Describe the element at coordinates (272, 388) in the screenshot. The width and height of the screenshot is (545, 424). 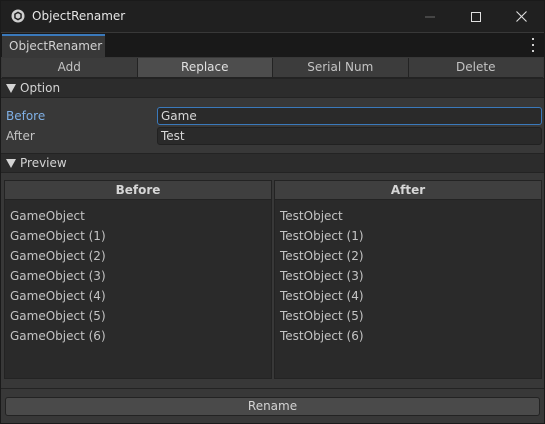
I see `divider` at that location.